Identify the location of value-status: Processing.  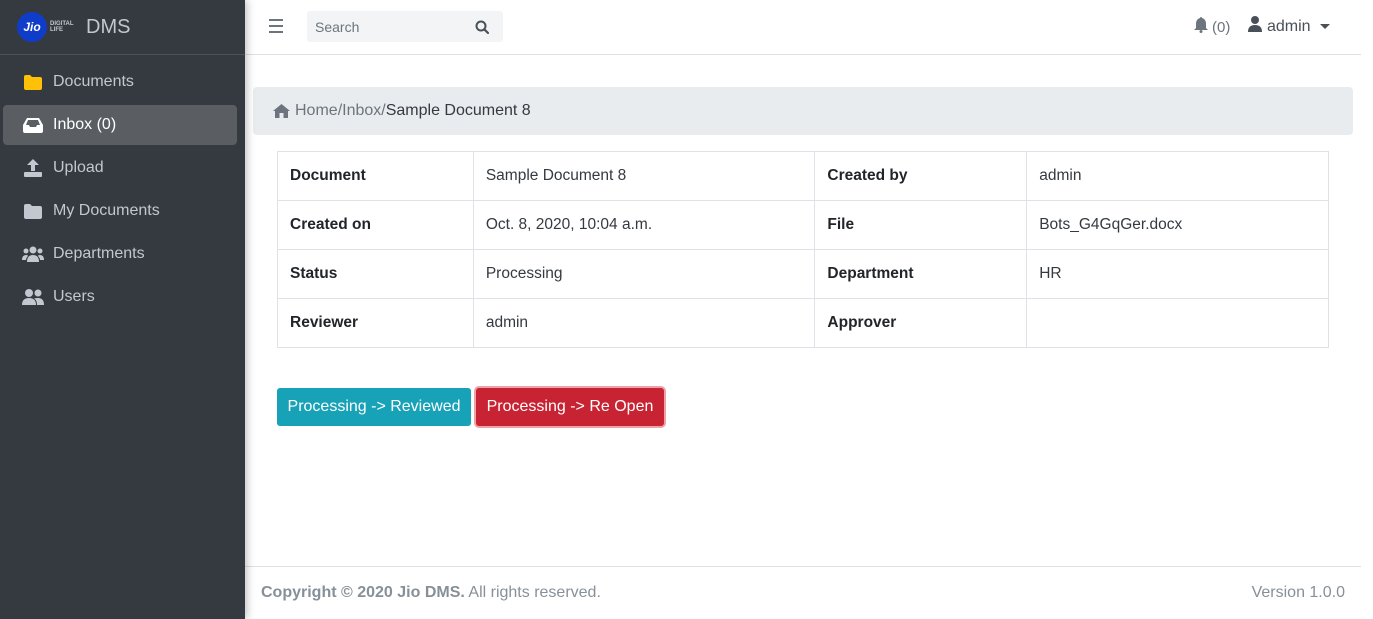
(644, 274).